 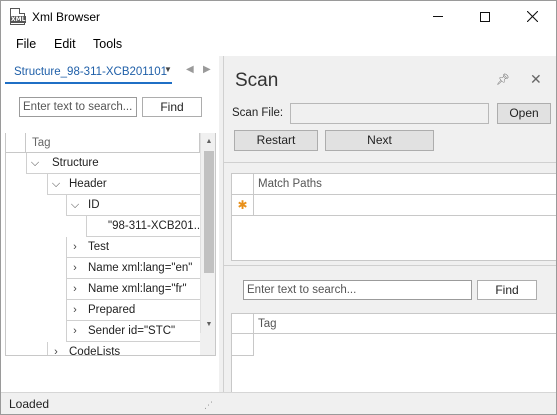 What do you see at coordinates (168, 69) in the screenshot?
I see `chevron-down-icon: ▼` at bounding box center [168, 69].